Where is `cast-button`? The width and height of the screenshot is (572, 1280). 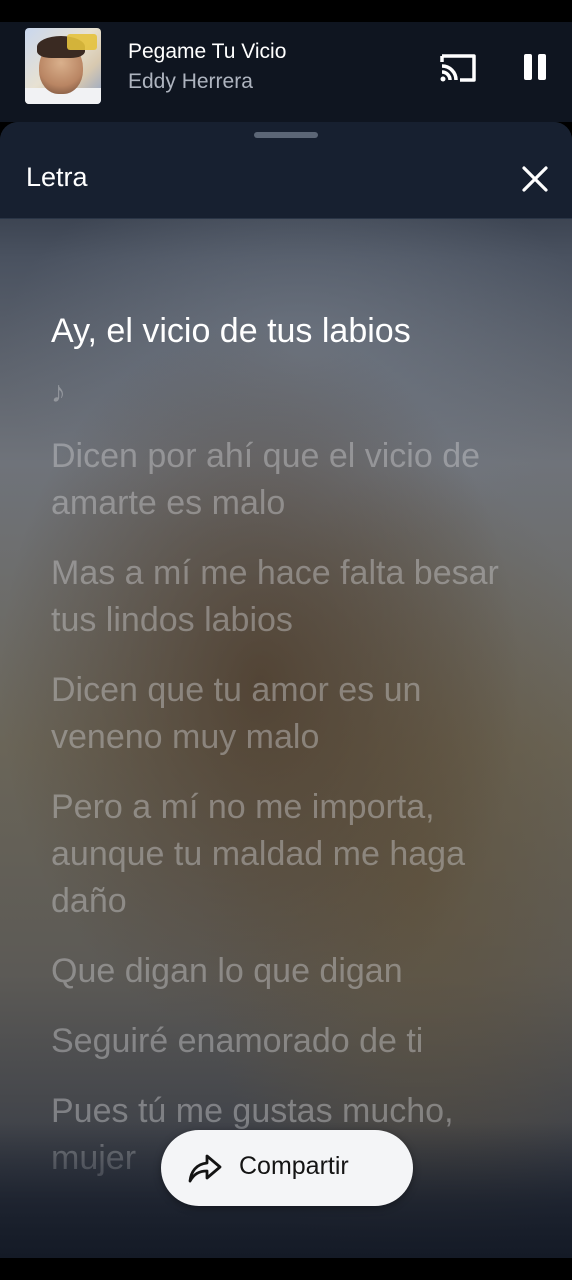
cast-button is located at coordinates (458, 68).